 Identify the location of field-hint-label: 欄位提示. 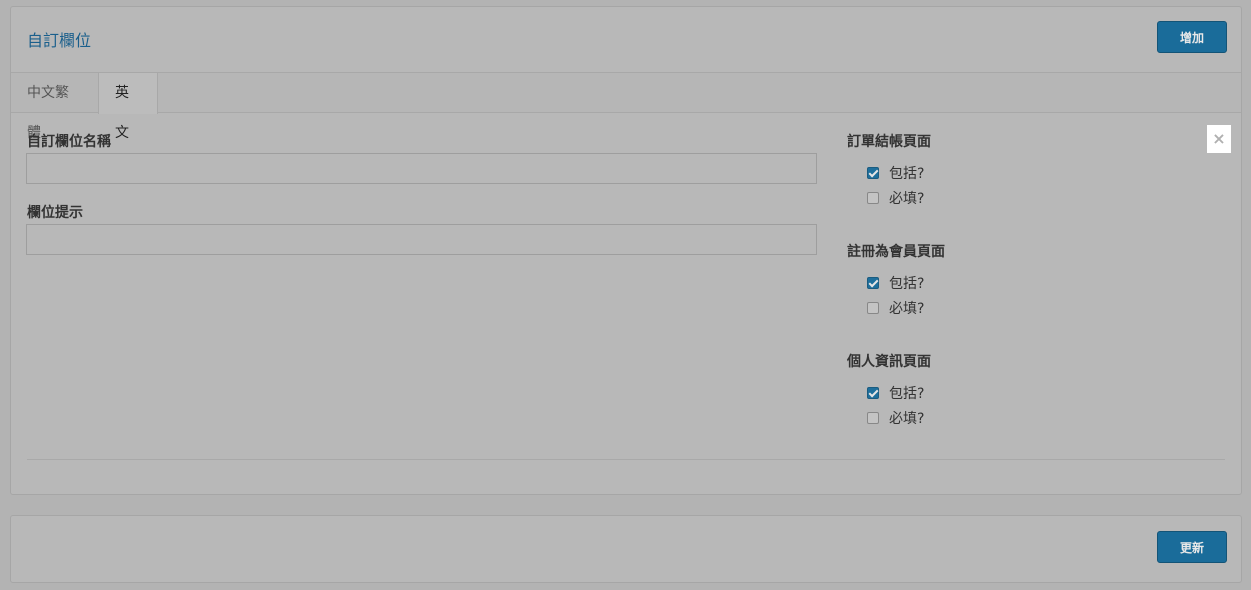
(55, 213).